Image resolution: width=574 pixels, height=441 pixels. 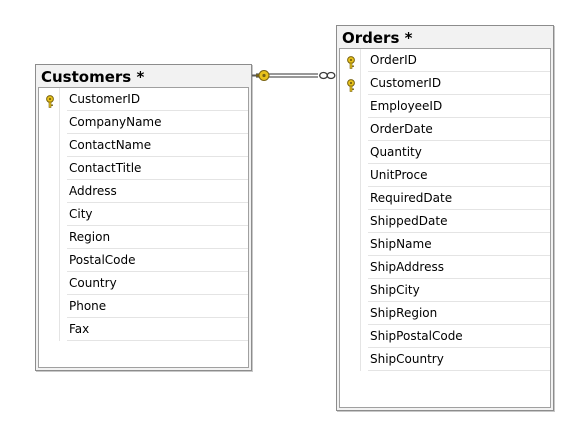 I want to click on one-key-icon, so click(x=261, y=75).